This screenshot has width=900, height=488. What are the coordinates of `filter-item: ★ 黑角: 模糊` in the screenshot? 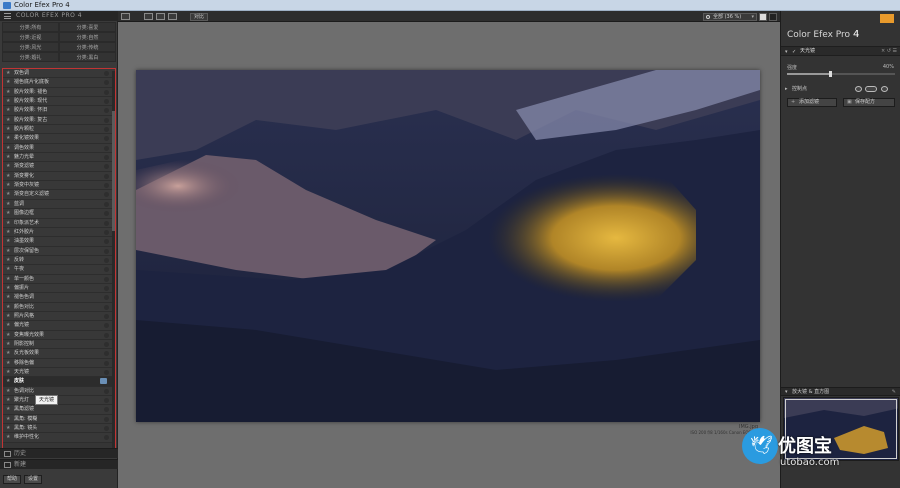 It's located at (59, 419).